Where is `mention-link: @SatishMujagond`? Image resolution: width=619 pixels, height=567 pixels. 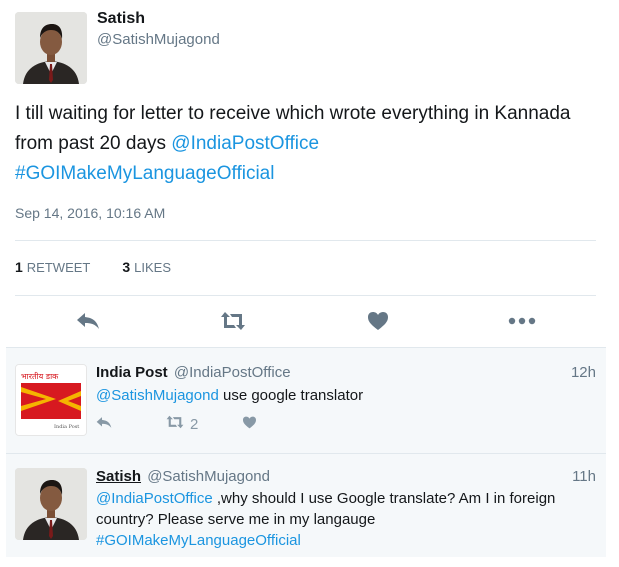
mention-link: @SatishMujagond is located at coordinates (157, 395).